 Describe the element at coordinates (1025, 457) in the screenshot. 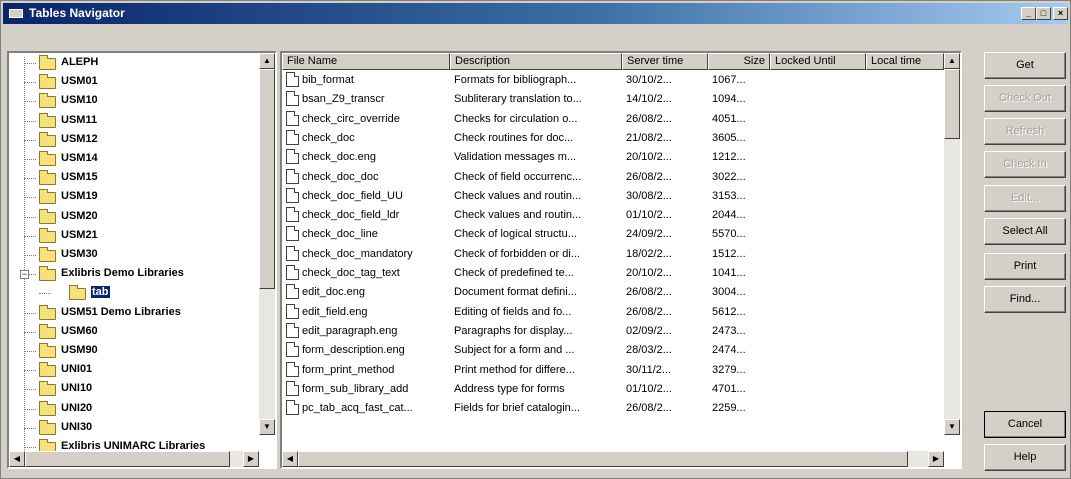

I see `help-button: Help` at that location.